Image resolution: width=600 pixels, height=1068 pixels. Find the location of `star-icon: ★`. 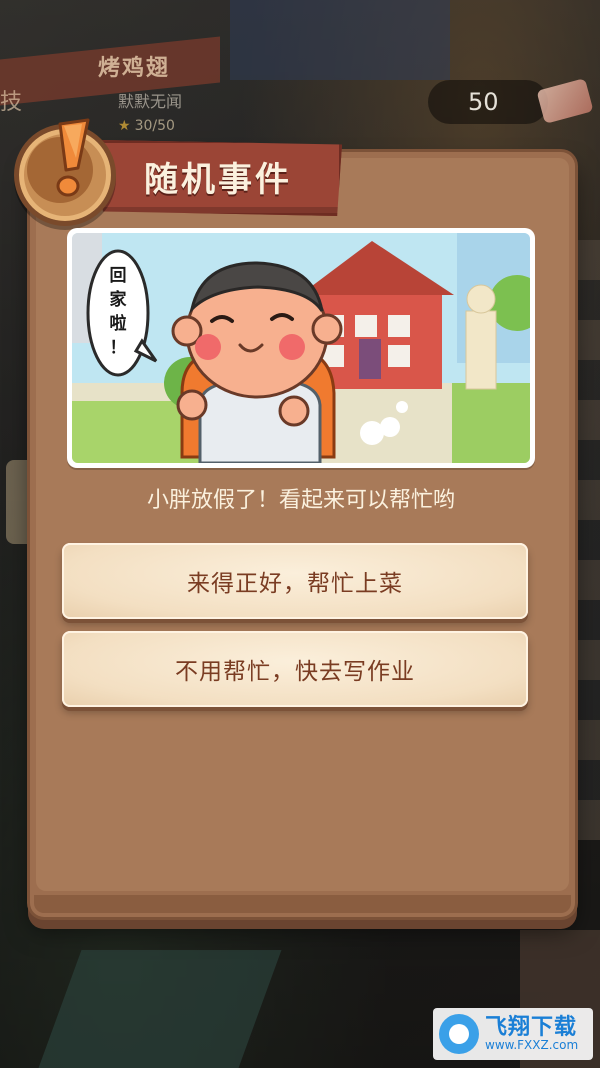

star-icon: ★ is located at coordinates (124, 126).